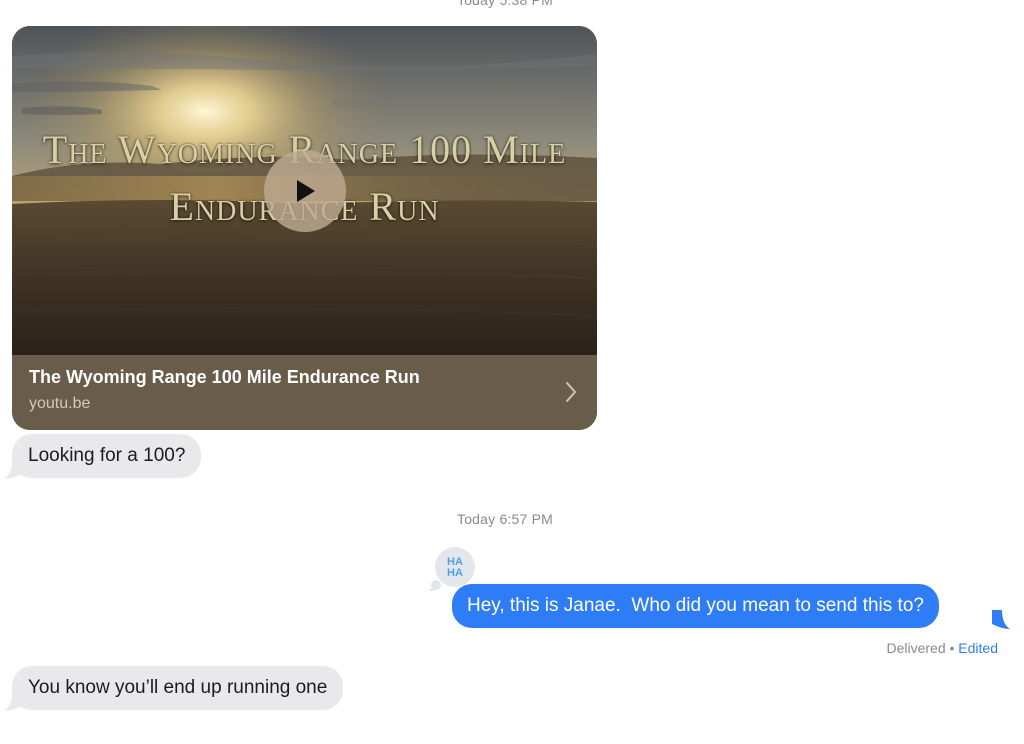  What do you see at coordinates (978, 648) in the screenshot?
I see `edited-link: Edited` at bounding box center [978, 648].